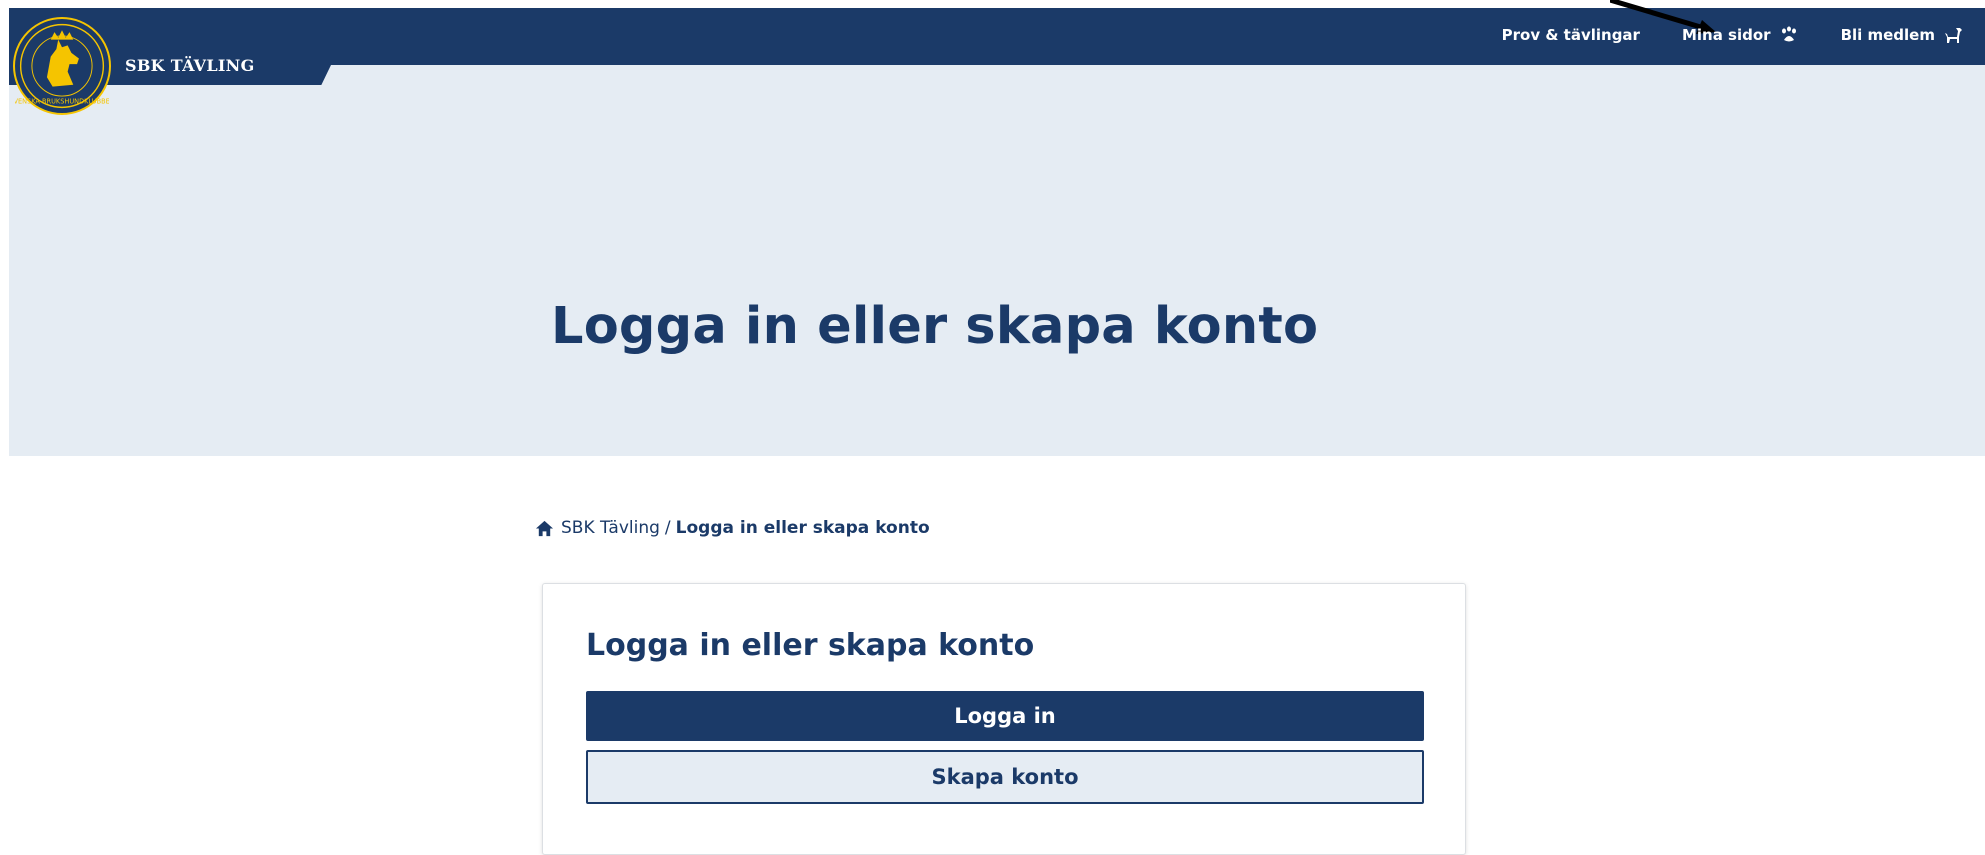 The width and height of the screenshot is (1985, 855). Describe the element at coordinates (610, 528) in the screenshot. I see `breadcrumb-home-link: SBK Tävling` at that location.